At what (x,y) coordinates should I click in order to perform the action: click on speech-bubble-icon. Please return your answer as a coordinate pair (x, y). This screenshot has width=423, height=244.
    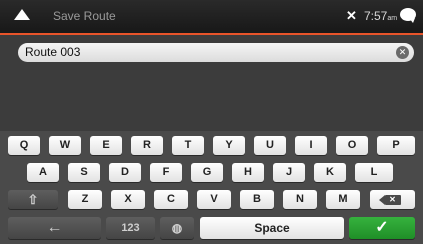
    Looking at the image, I should click on (408, 15).